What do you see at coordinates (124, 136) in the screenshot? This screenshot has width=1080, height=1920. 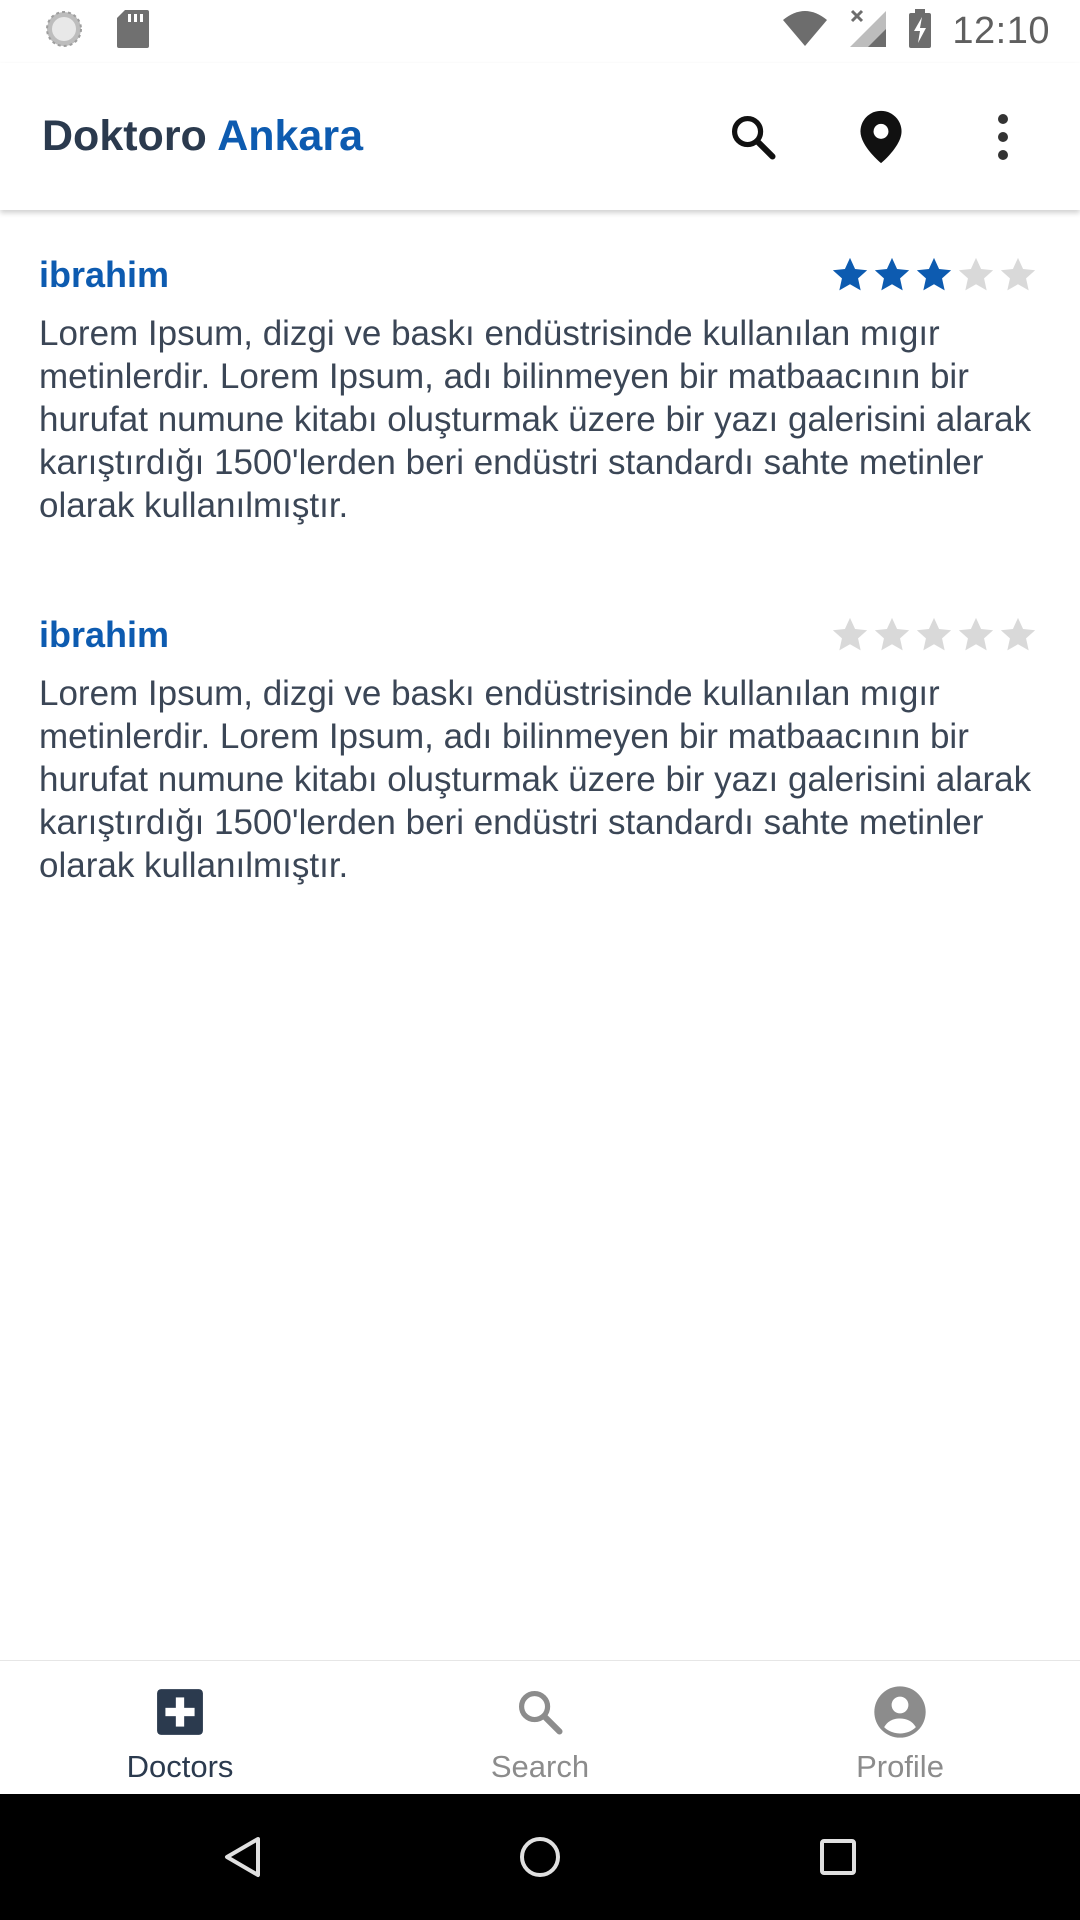 I see `app-title-brand: Doktoro` at bounding box center [124, 136].